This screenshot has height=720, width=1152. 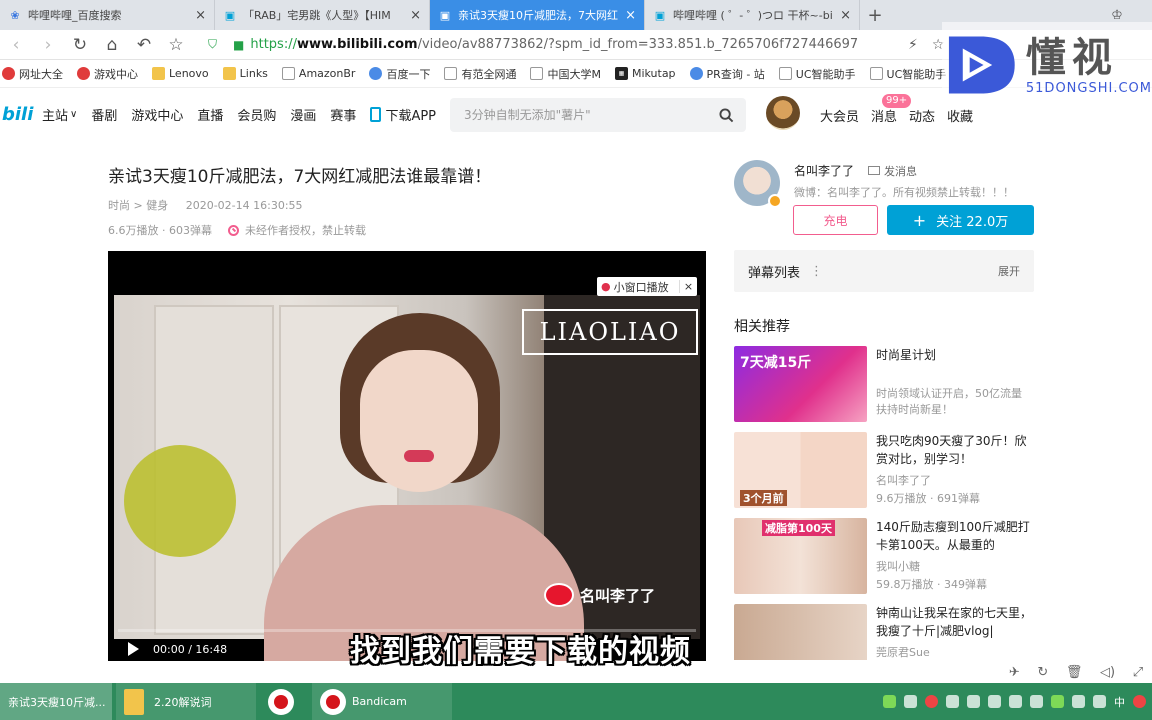 What do you see at coordinates (800, 556) in the screenshot?
I see `recommend-thumbnail: 减脂第100天` at bounding box center [800, 556].